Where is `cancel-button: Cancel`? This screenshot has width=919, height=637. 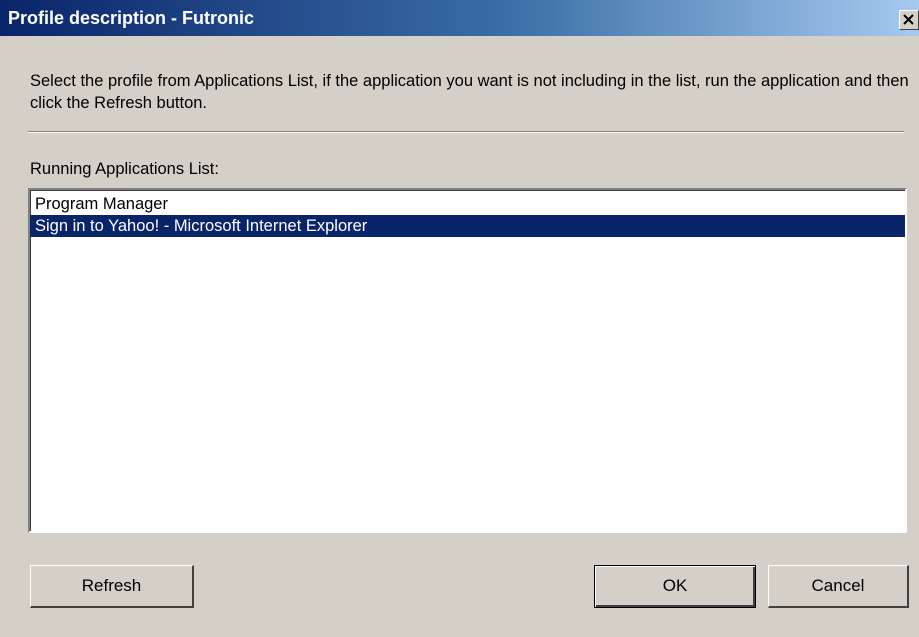
cancel-button: Cancel is located at coordinates (838, 586).